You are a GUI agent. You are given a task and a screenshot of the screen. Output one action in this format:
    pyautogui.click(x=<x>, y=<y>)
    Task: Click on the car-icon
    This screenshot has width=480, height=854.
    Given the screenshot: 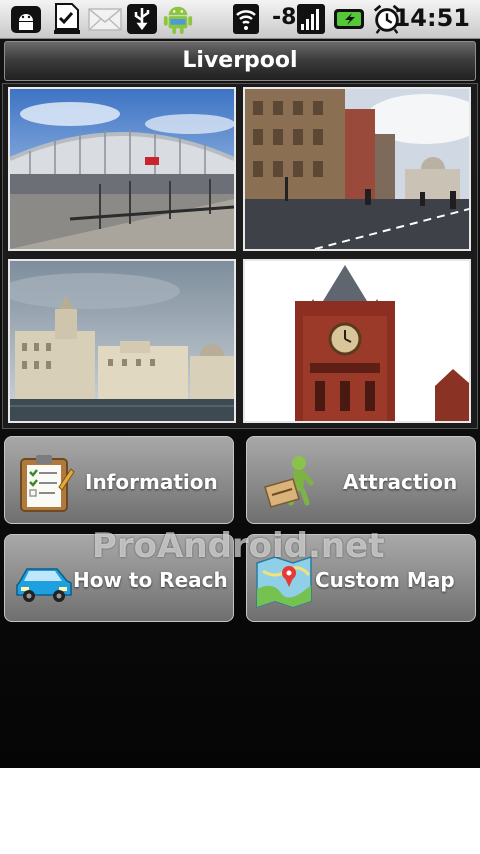 What is the action you would take?
    pyautogui.click(x=44, y=585)
    